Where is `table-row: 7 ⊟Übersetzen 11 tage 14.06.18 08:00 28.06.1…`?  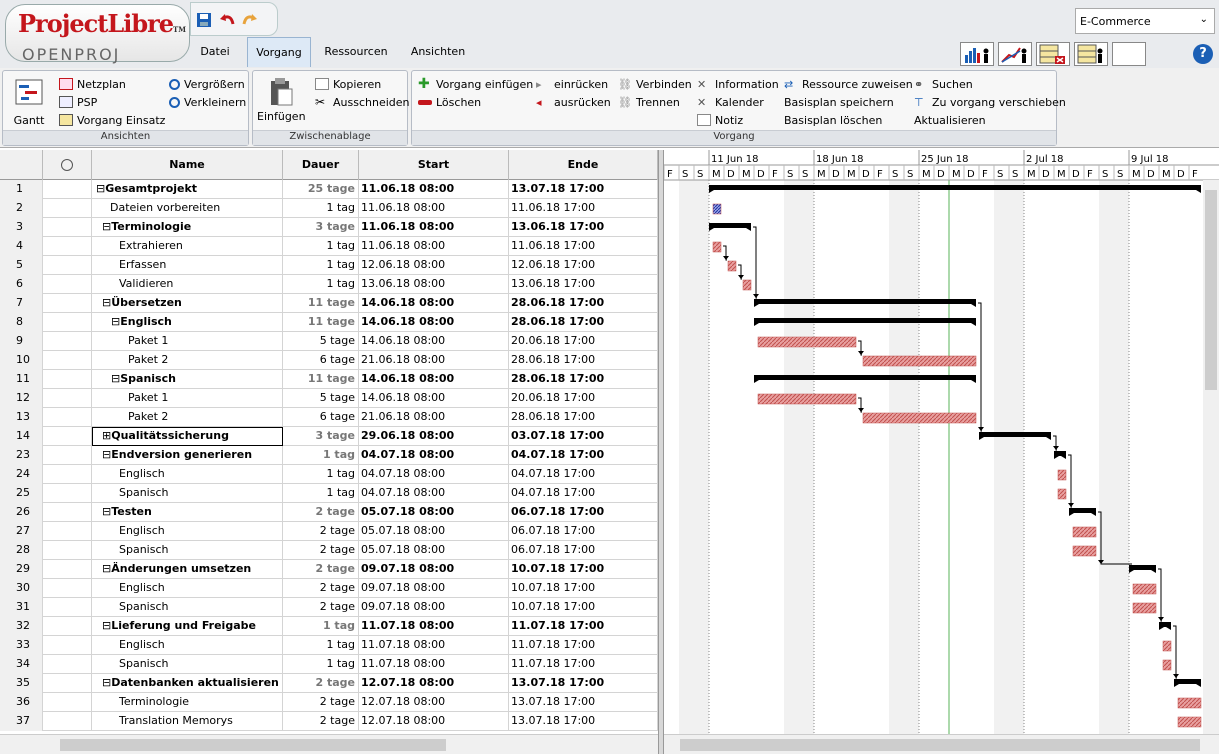 table-row: 7 ⊟Übersetzen 11 tage 14.06.18 08:00 28.06.1… is located at coordinates (329, 303).